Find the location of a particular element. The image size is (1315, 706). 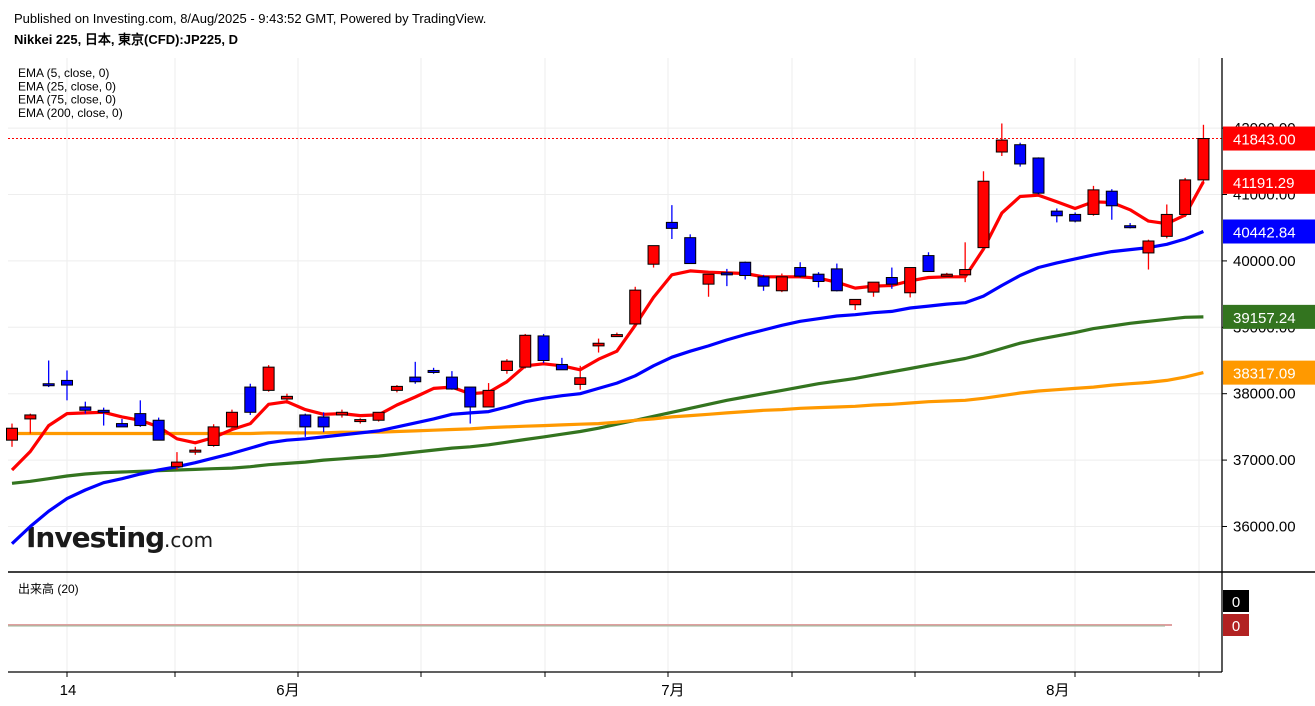

y-tick-label: 40000.00 is located at coordinates (1264, 261).